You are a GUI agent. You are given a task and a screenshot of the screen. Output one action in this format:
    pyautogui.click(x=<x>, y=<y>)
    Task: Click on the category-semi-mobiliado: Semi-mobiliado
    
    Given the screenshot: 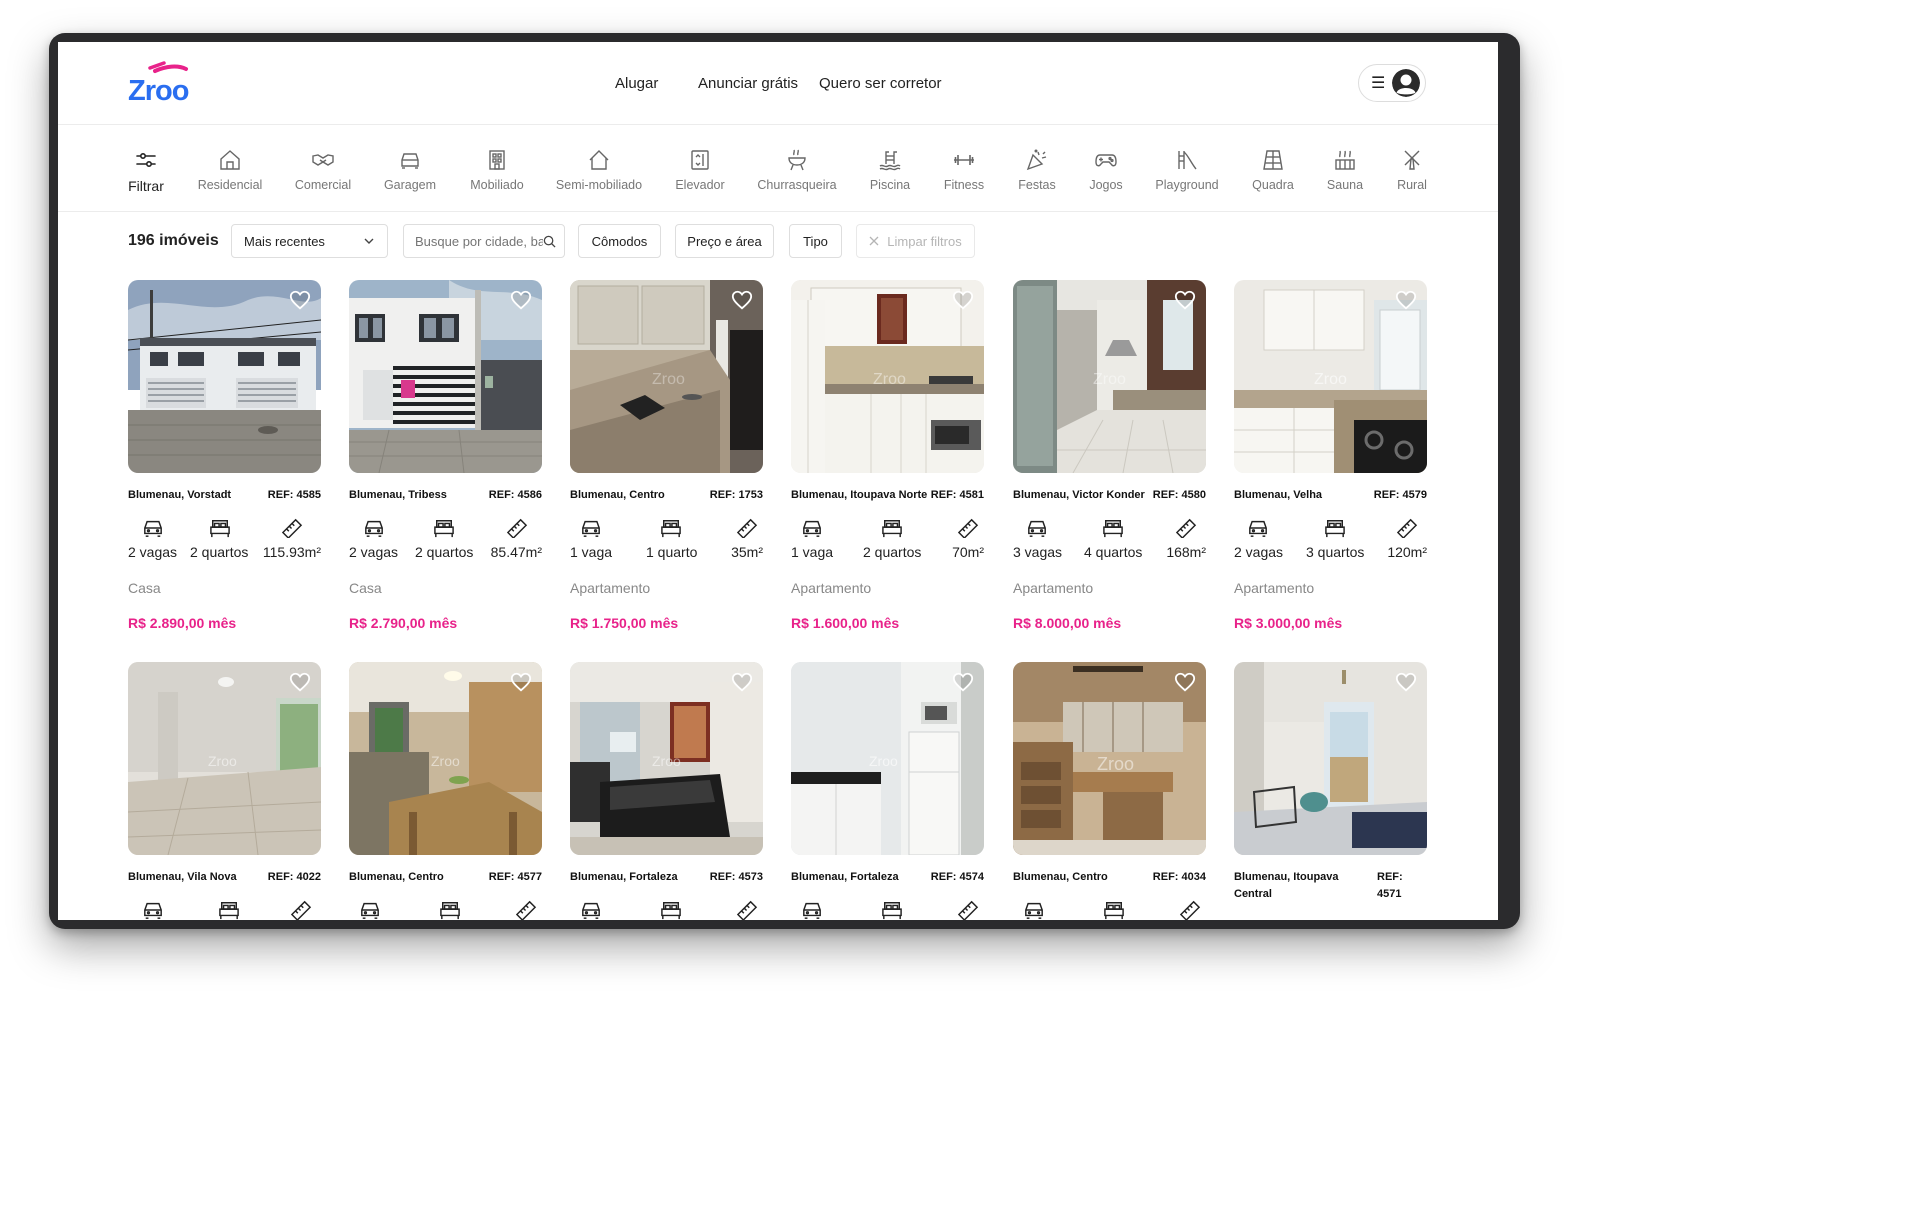 What is the action you would take?
    pyautogui.click(x=599, y=168)
    